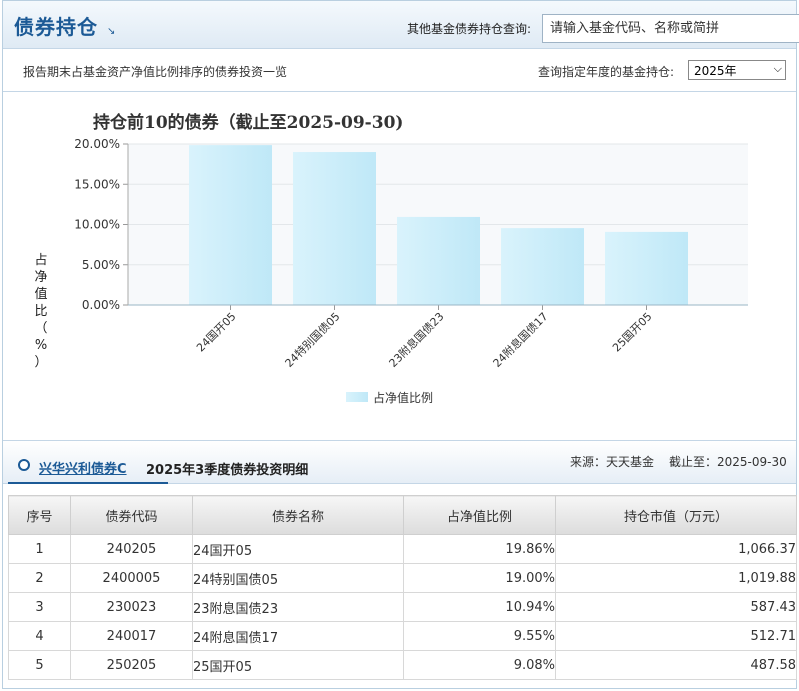 This screenshot has width=799, height=691. I want to click on x-tick-label: 23附息国债23, so click(416, 339).